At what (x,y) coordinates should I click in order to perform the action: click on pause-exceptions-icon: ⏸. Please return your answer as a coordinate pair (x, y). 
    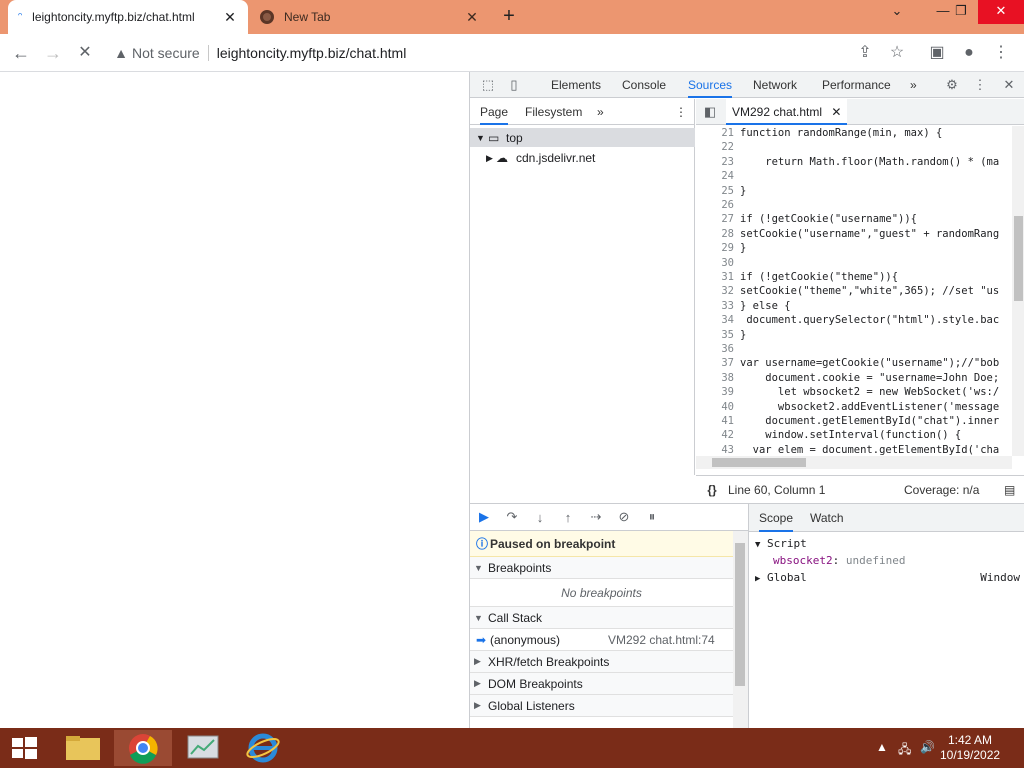
    Looking at the image, I should click on (652, 517).